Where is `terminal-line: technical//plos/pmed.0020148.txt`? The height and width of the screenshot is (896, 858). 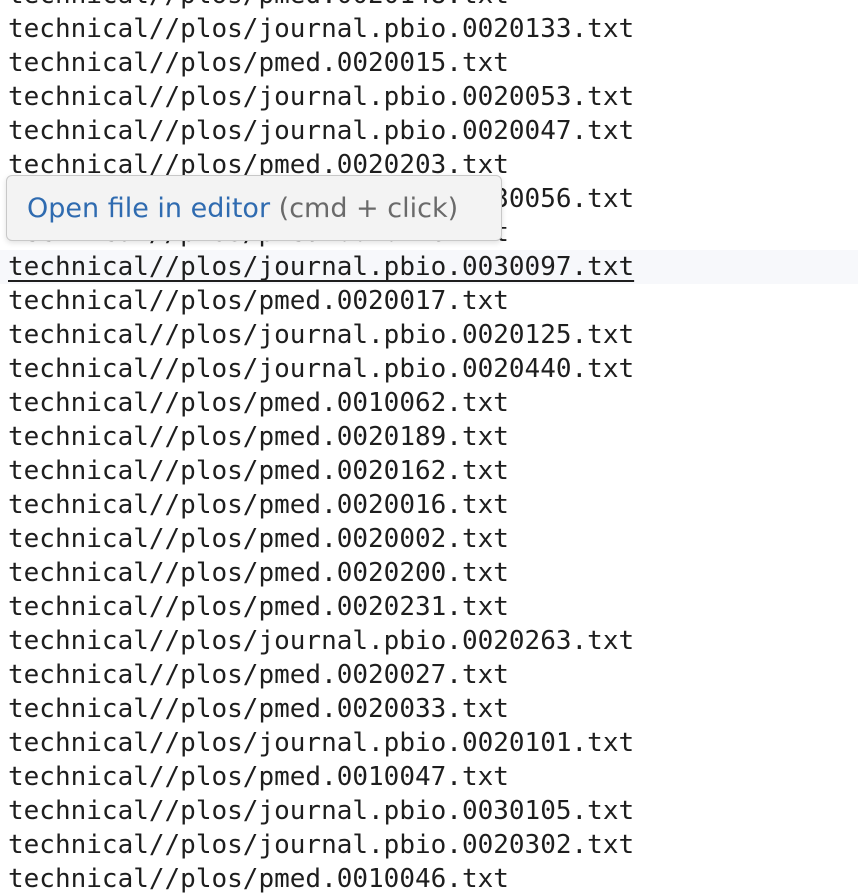
terminal-line: technical//plos/pmed.0020148.txt is located at coordinates (429, 6).